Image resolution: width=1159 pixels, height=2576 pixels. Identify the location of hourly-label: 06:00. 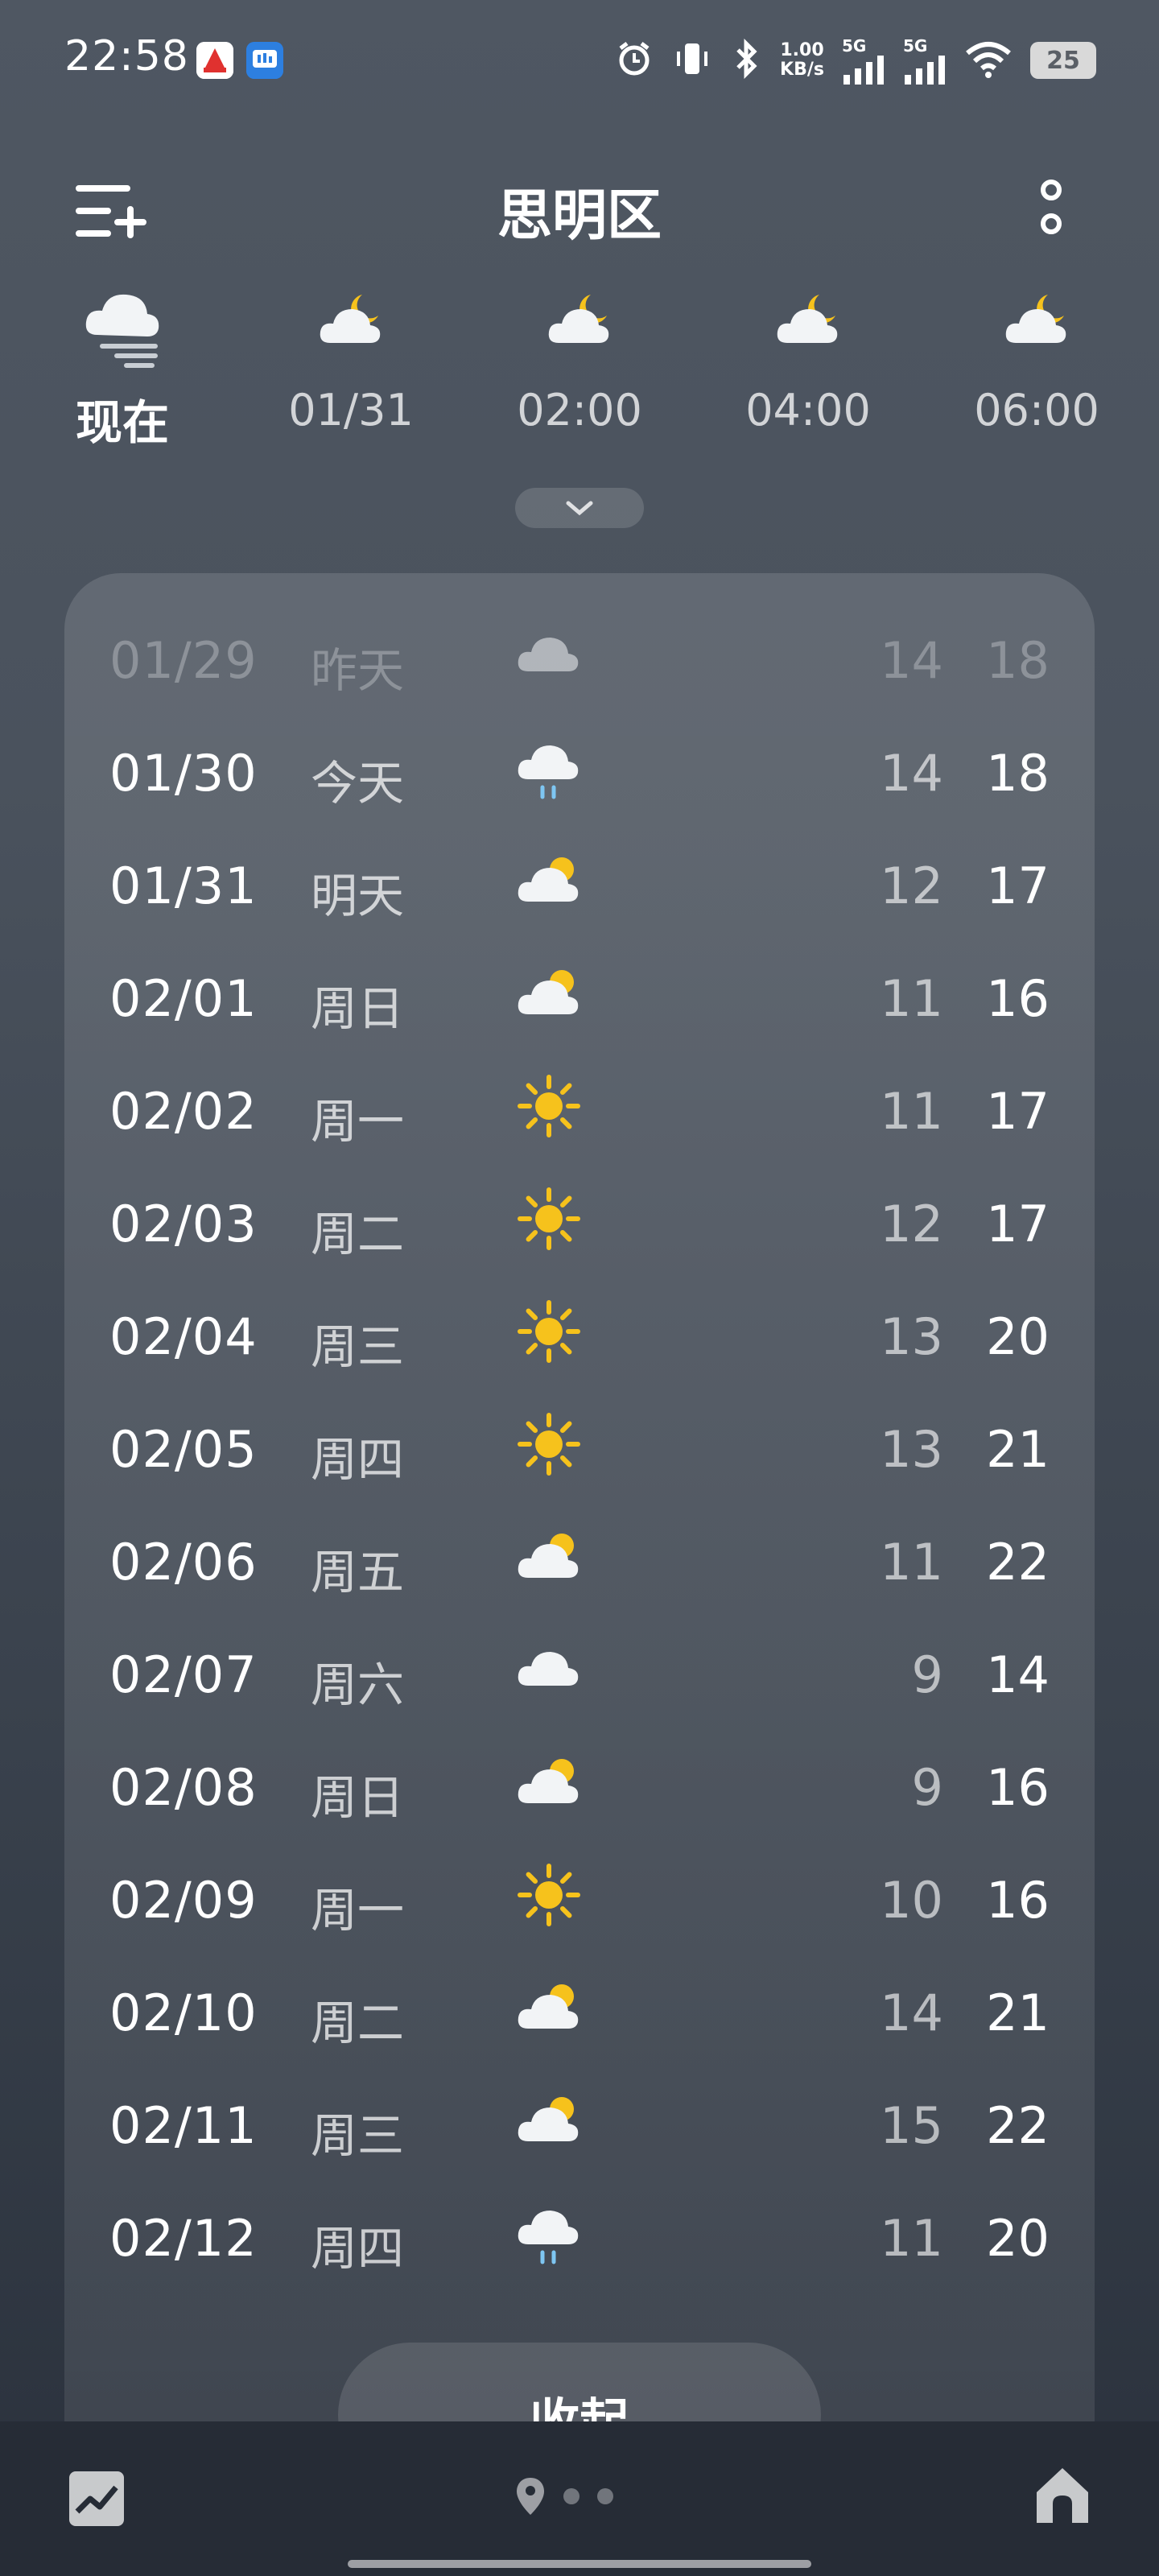
(1036, 410).